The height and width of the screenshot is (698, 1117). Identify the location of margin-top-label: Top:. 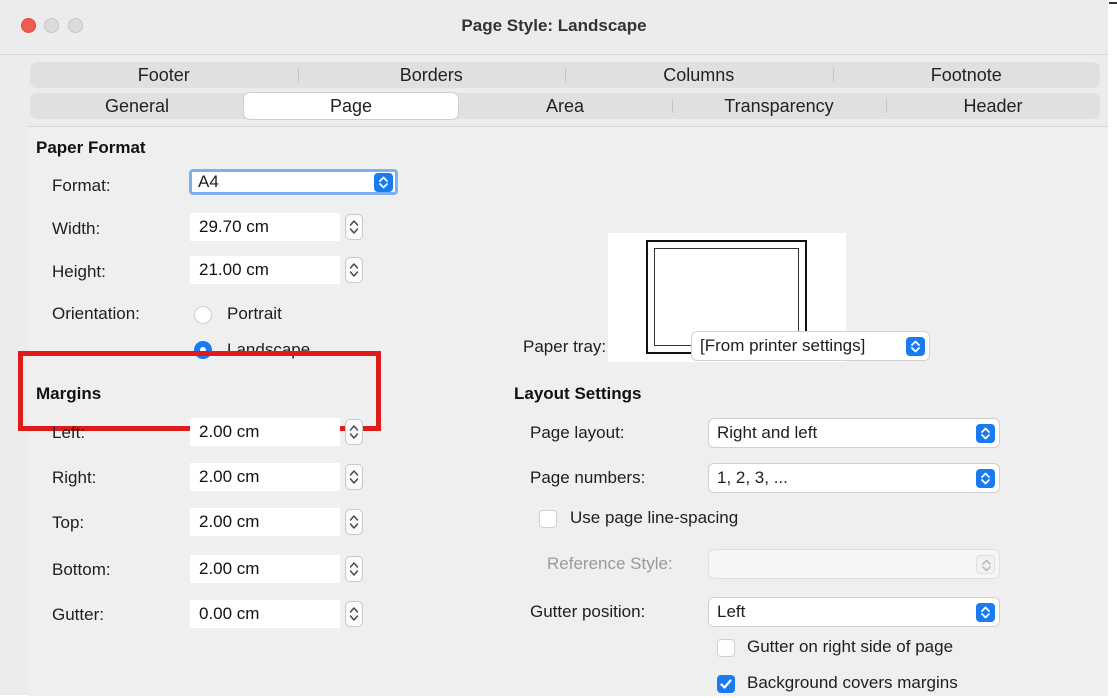
(68, 522).